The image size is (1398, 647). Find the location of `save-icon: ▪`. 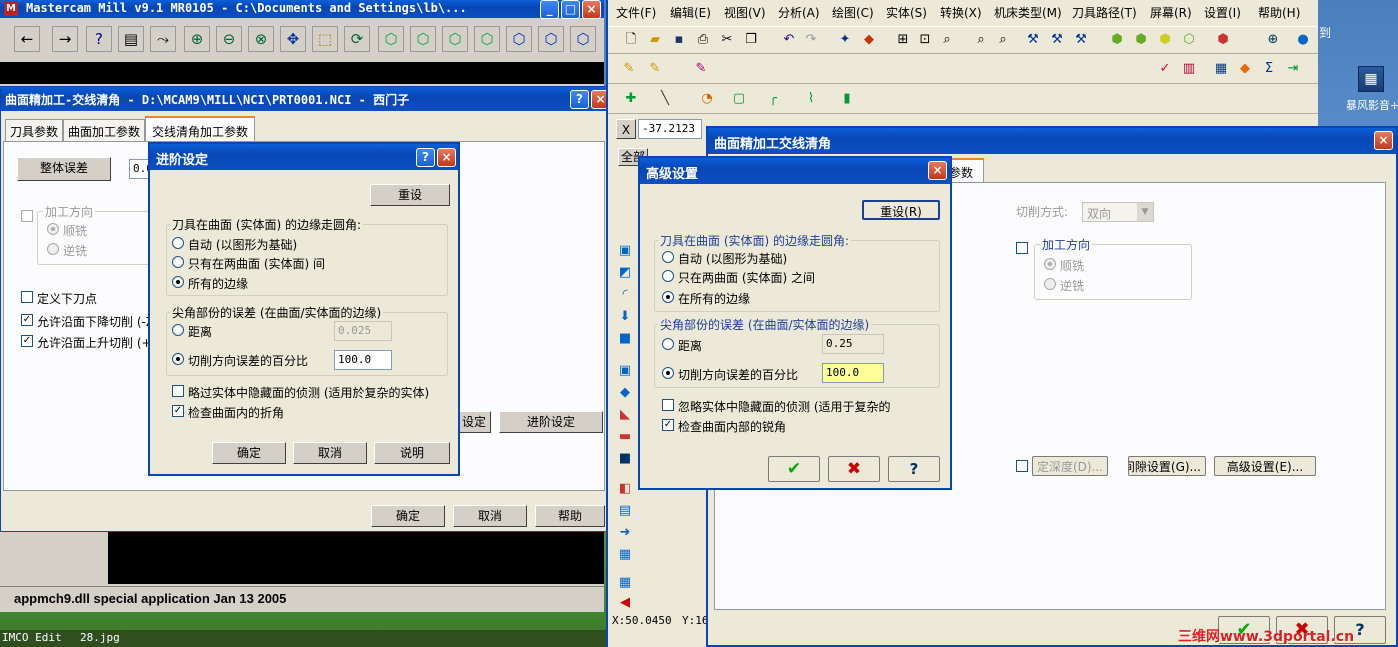

save-icon: ▪ is located at coordinates (679, 40).